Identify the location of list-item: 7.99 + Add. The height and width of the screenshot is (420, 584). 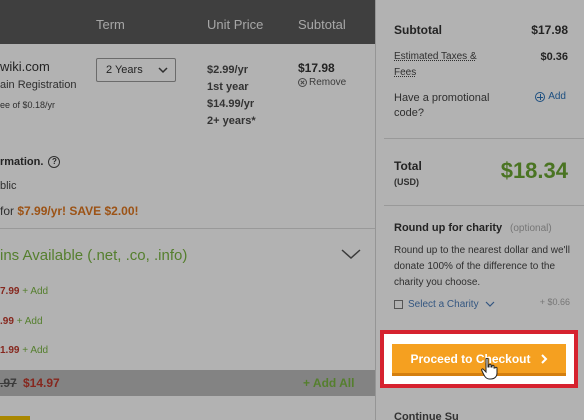
(24, 291).